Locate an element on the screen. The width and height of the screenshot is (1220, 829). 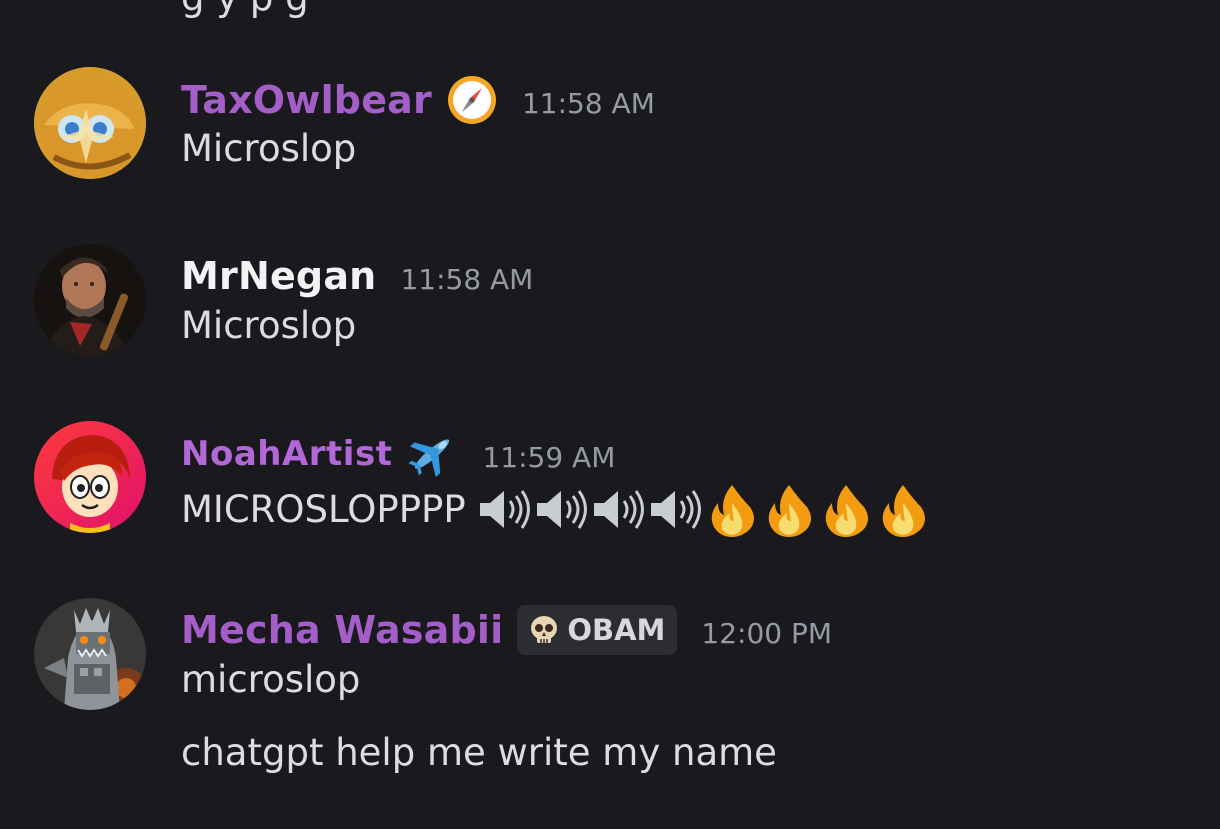
airplane-icon is located at coordinates (432, 454).